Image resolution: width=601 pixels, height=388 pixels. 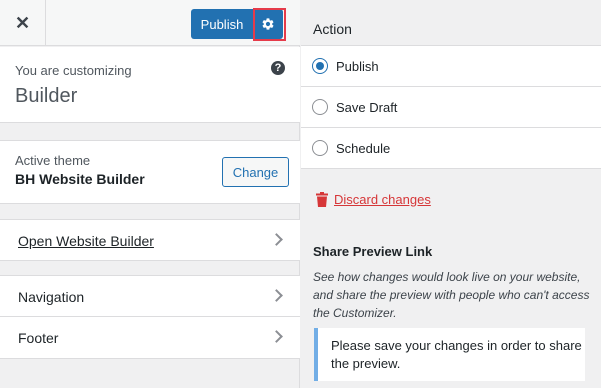 What do you see at coordinates (46, 96) in the screenshot?
I see `customizing-title: Builder` at bounding box center [46, 96].